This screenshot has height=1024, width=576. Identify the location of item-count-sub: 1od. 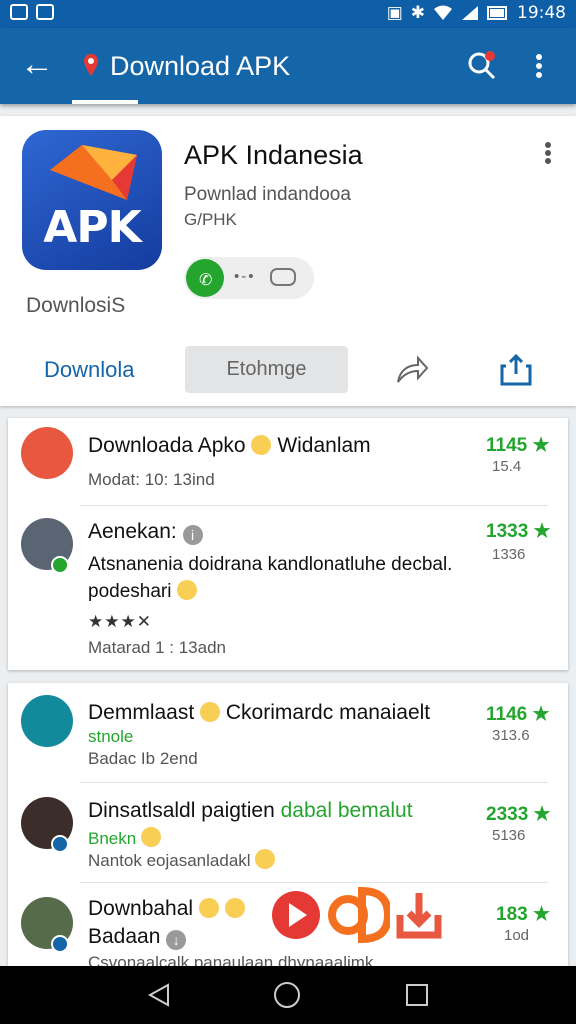
(517, 935).